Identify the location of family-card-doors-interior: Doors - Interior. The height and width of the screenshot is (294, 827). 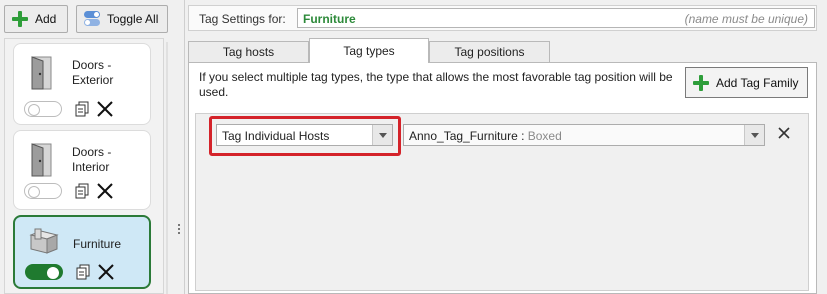
(82, 170).